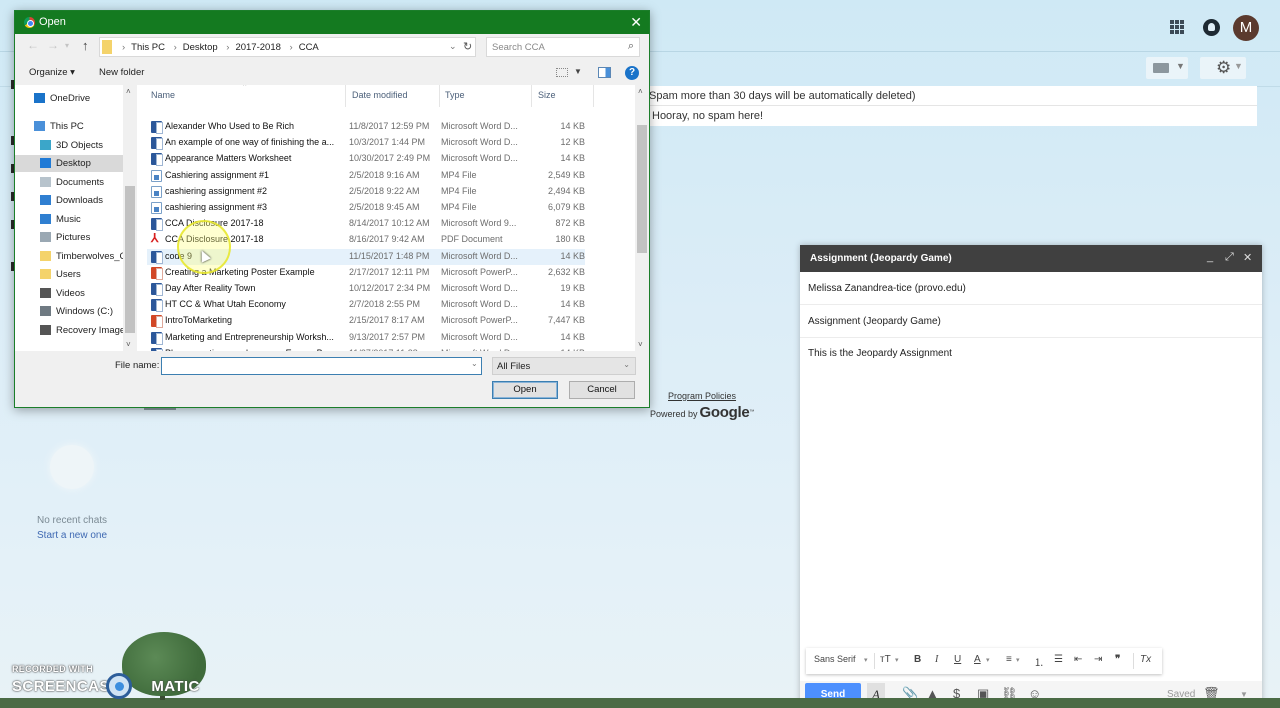  Describe the element at coordinates (257, 47) in the screenshot. I see `breadcrumb-2017-2018: 2017-2018` at that location.